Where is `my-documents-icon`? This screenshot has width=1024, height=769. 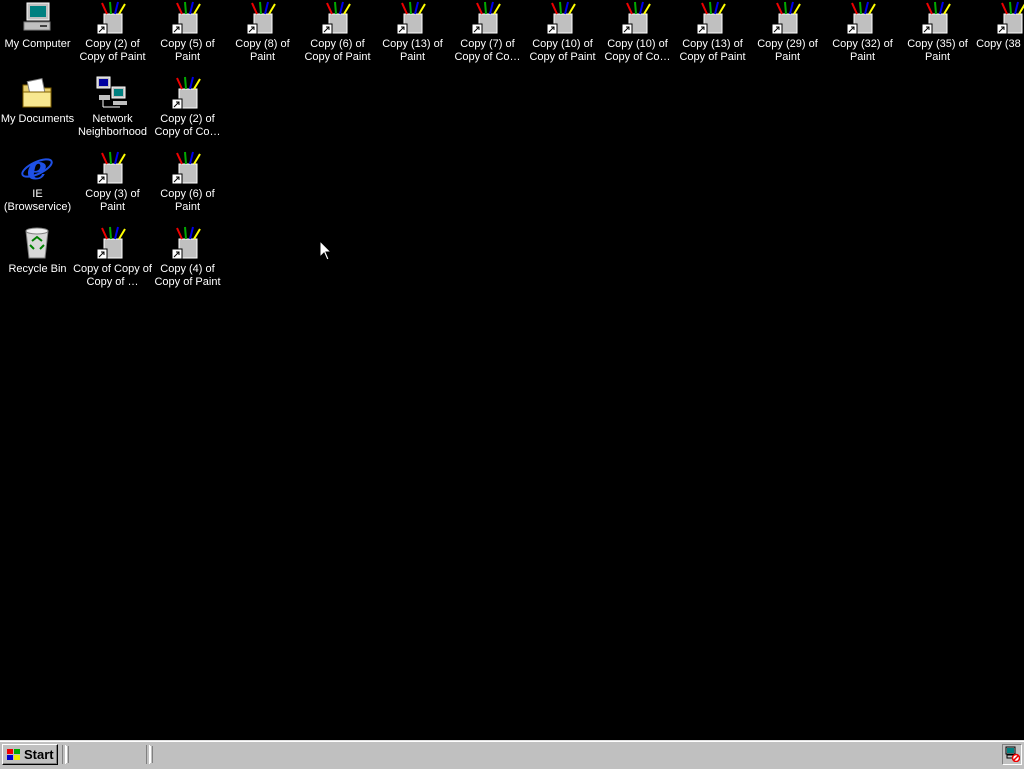
my-documents-icon is located at coordinates (37, 93).